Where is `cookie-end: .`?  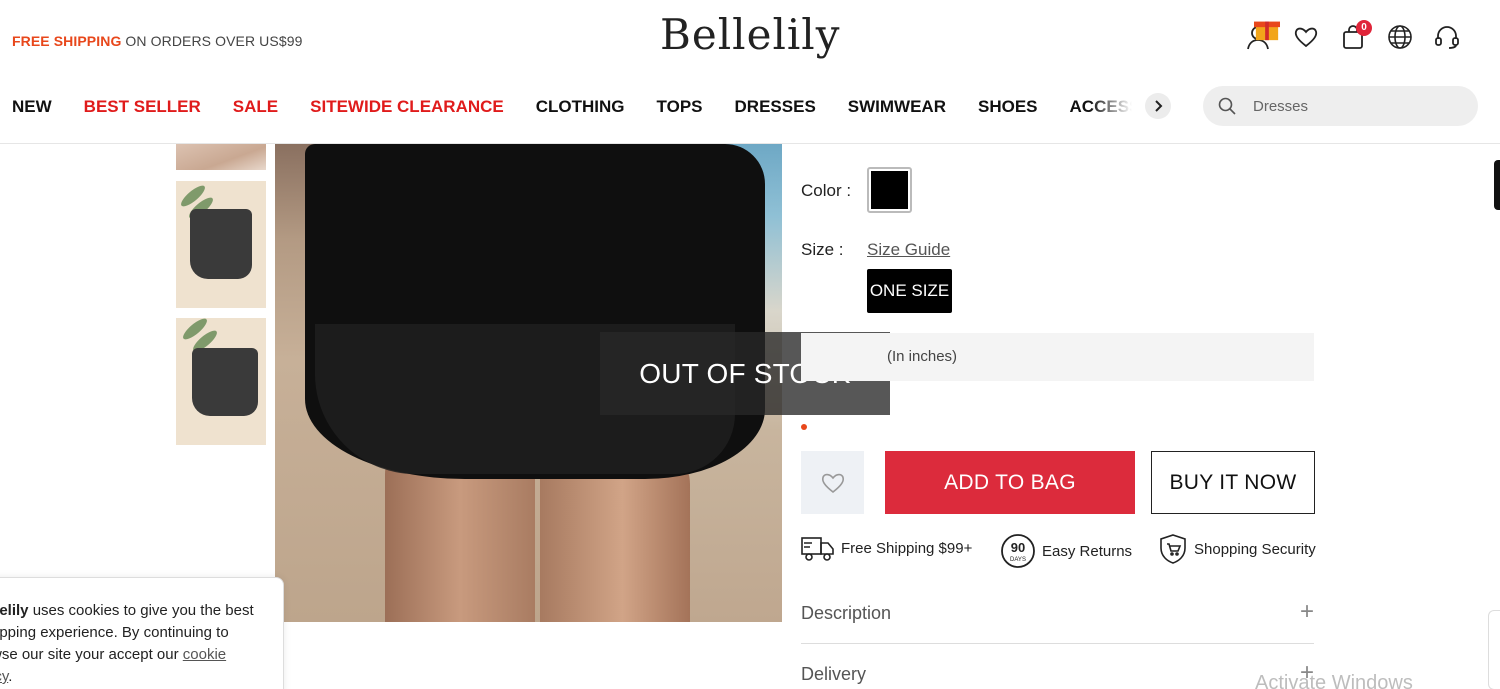
cookie-end: . is located at coordinates (10, 676).